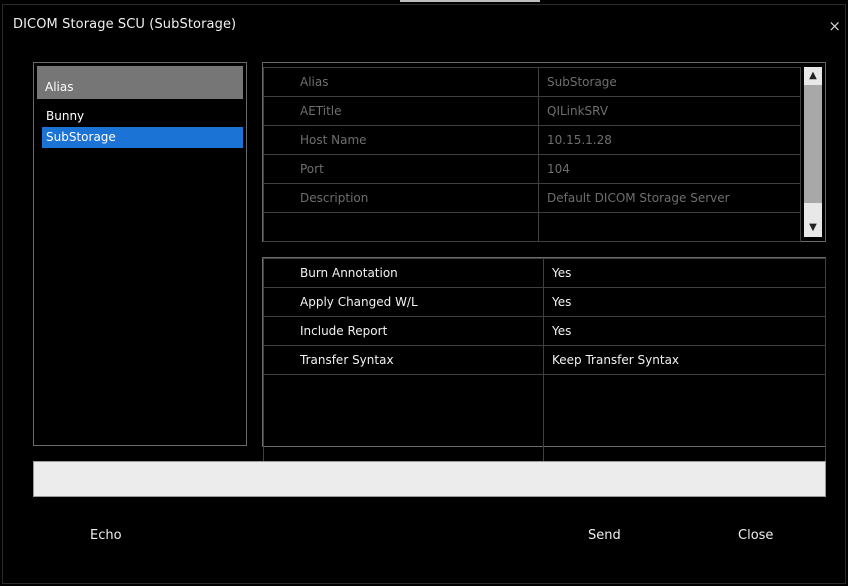 This screenshot has width=848, height=586. I want to click on table-row: Burn Annotation Yes, so click(544, 273).